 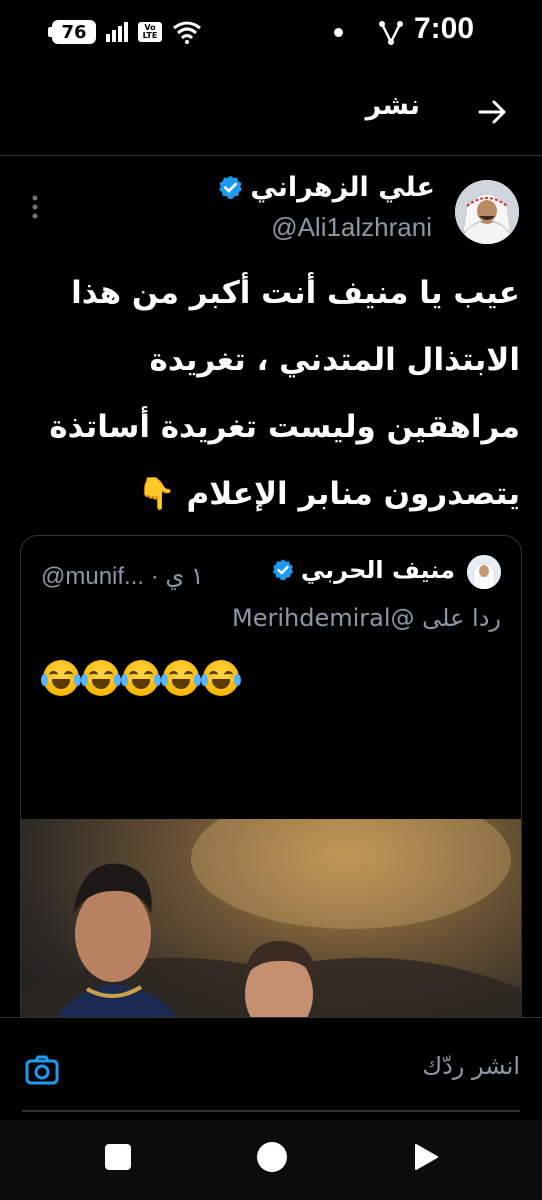 I want to click on recents-icon, so click(x=118, y=1157).